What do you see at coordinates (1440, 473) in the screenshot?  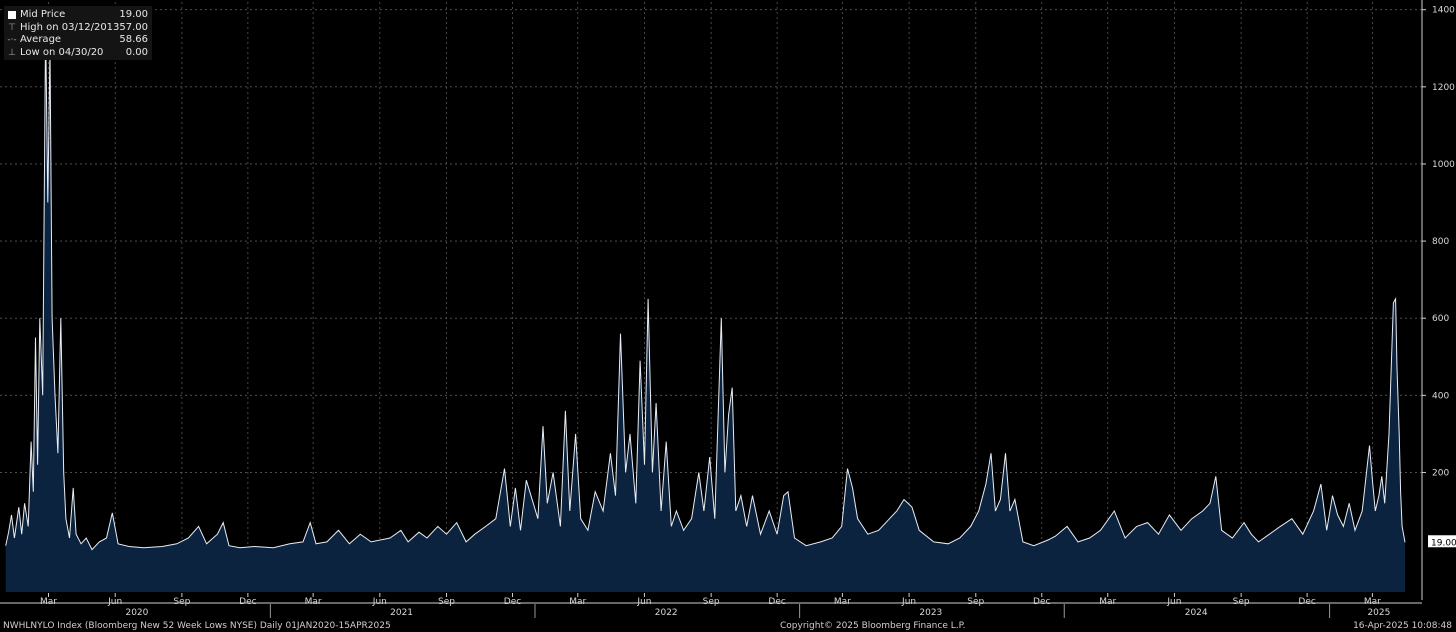 I see `y-tick-label: 200` at bounding box center [1440, 473].